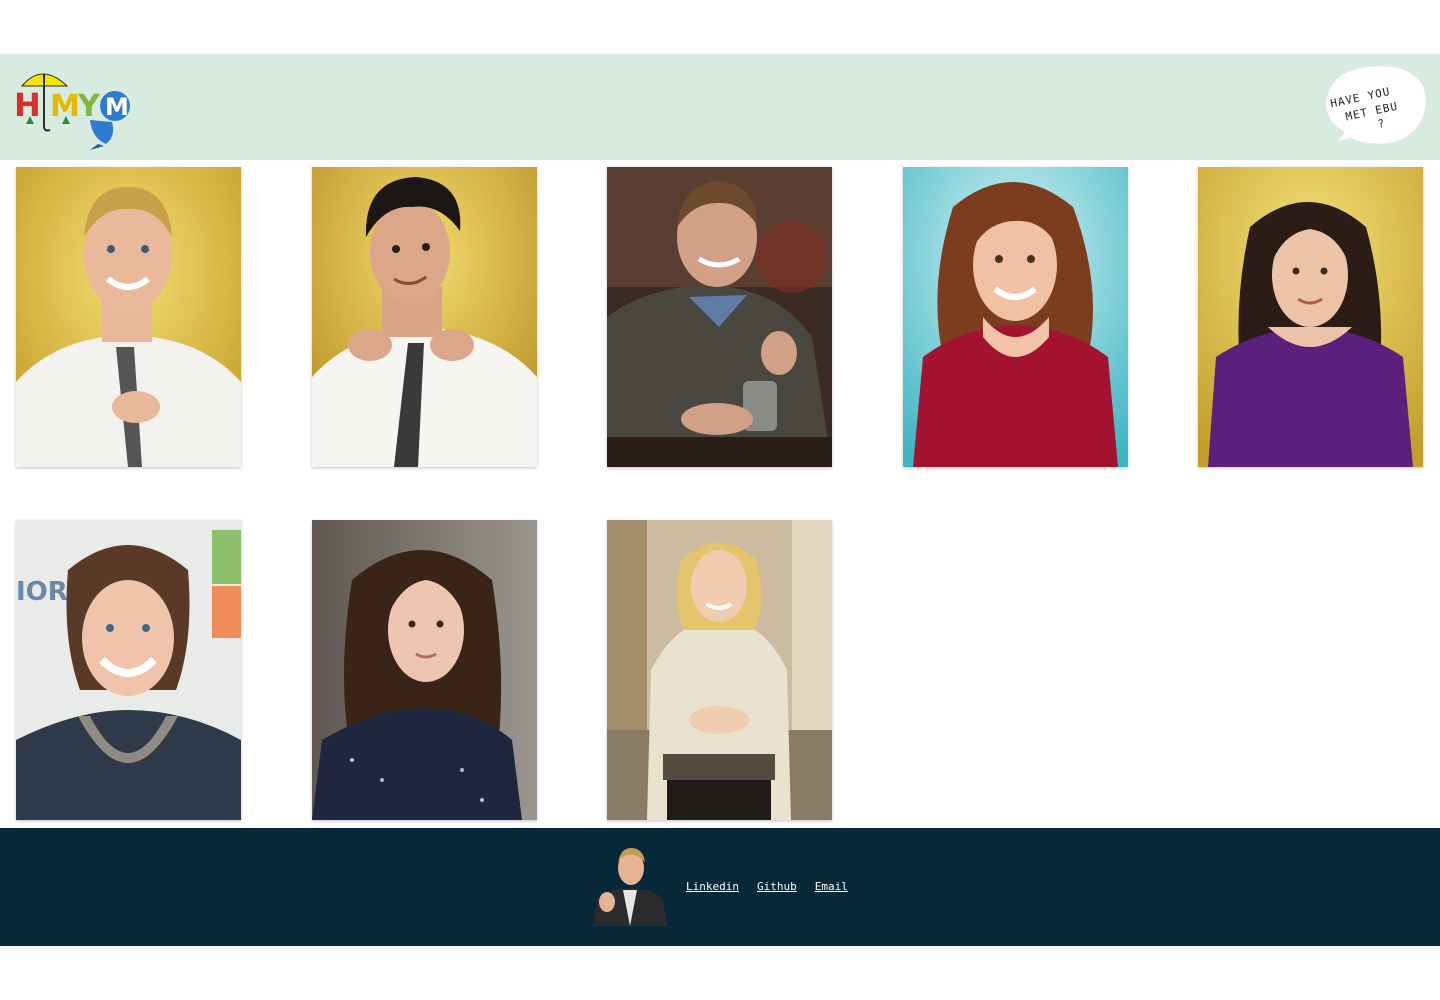  I want to click on site-header: H M Y M HAVE YOU MET EBU ?, so click(720, 107).